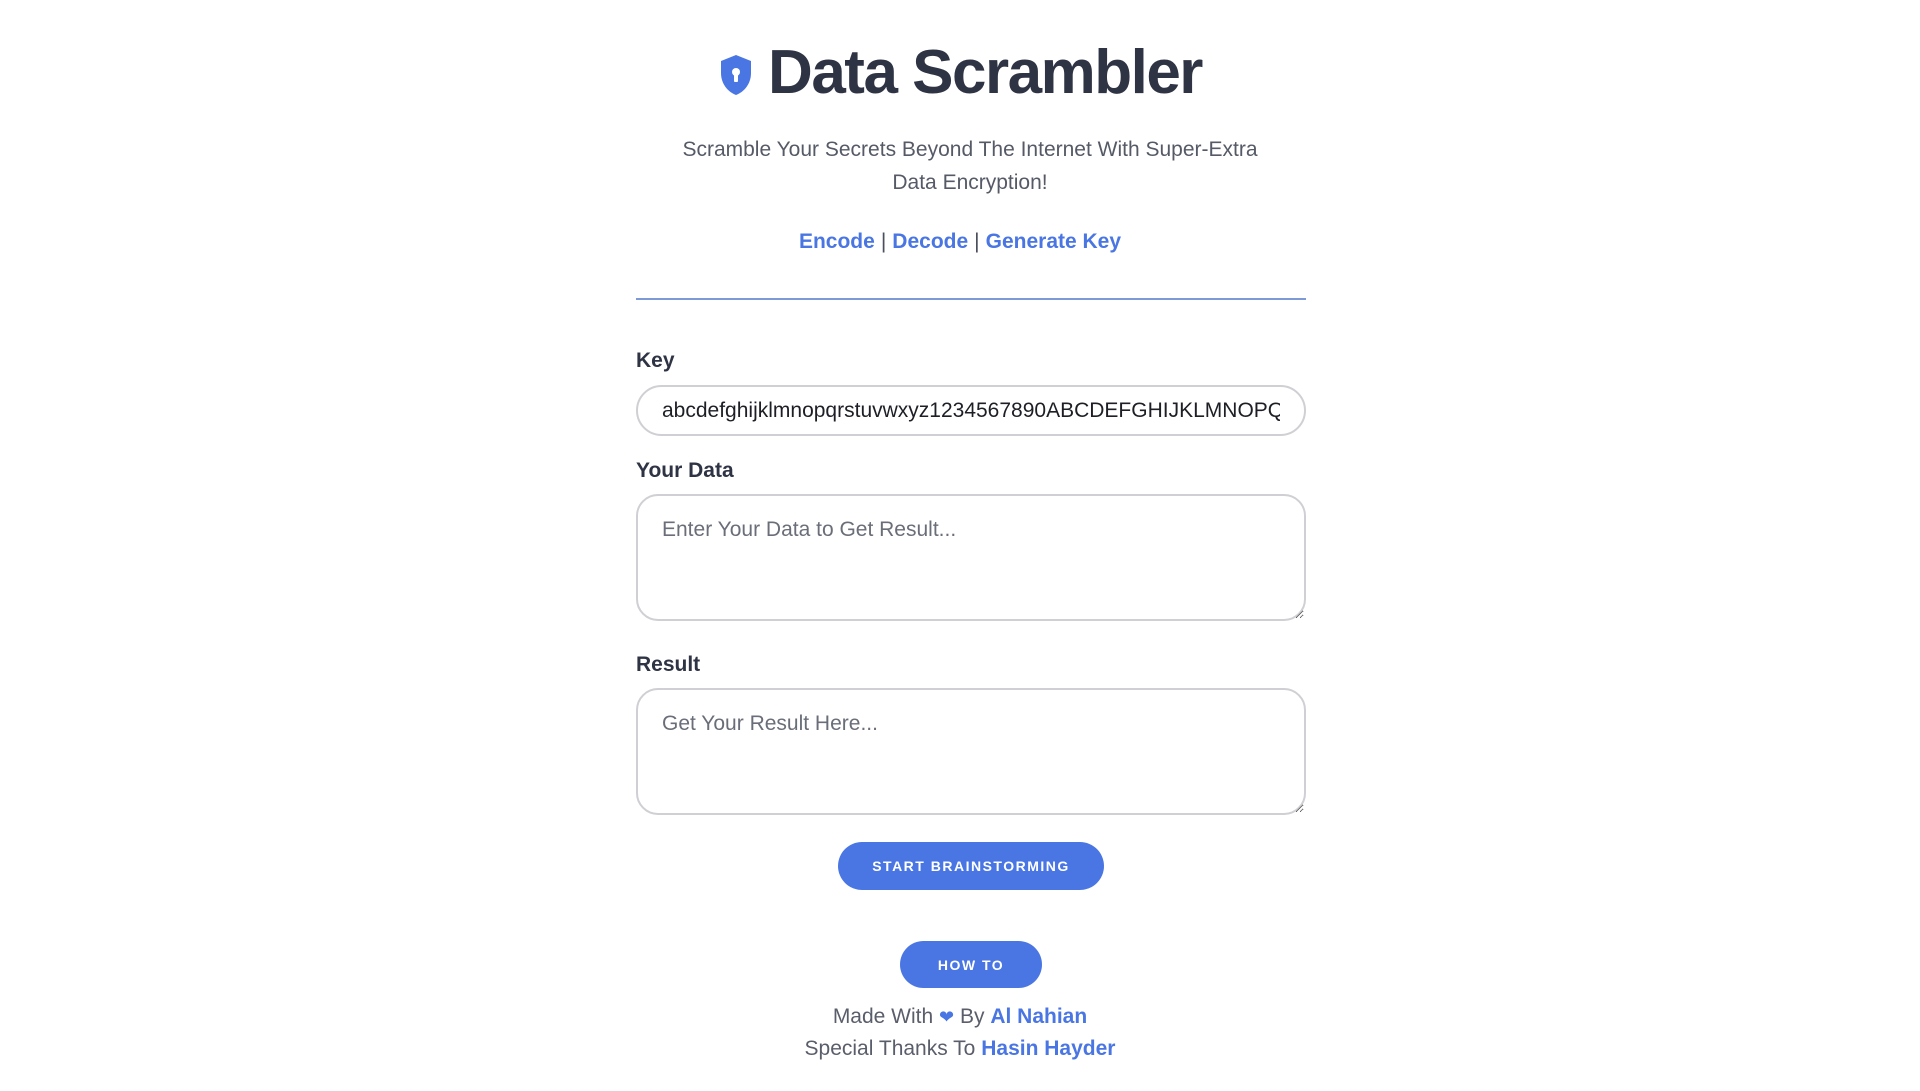 The image size is (1920, 1091). I want to click on result-textarea, so click(971, 751).